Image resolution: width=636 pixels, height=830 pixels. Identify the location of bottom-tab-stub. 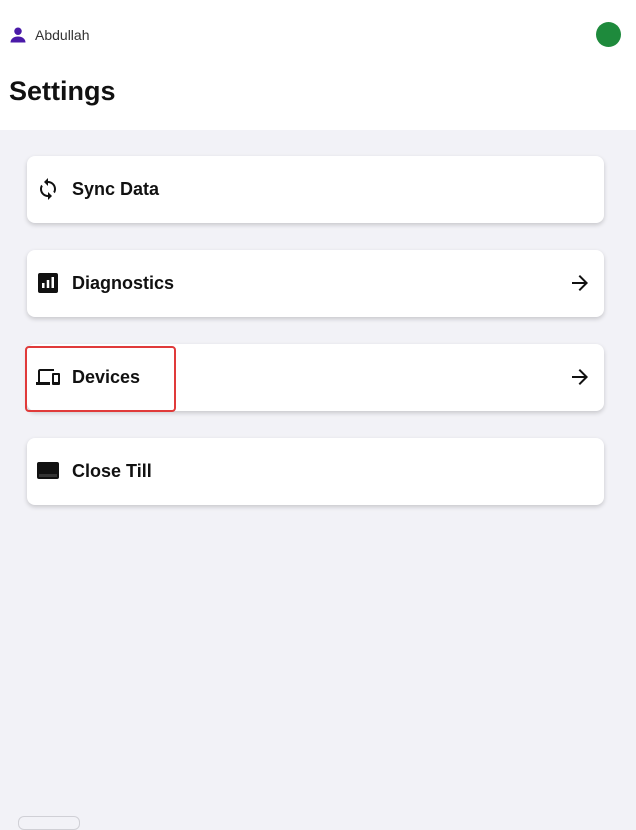
(49, 823).